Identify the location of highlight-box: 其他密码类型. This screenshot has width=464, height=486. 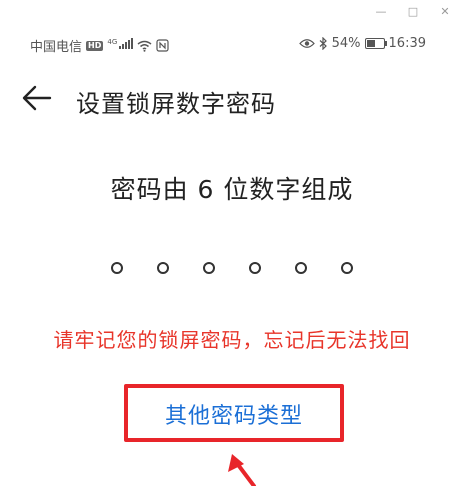
(234, 413).